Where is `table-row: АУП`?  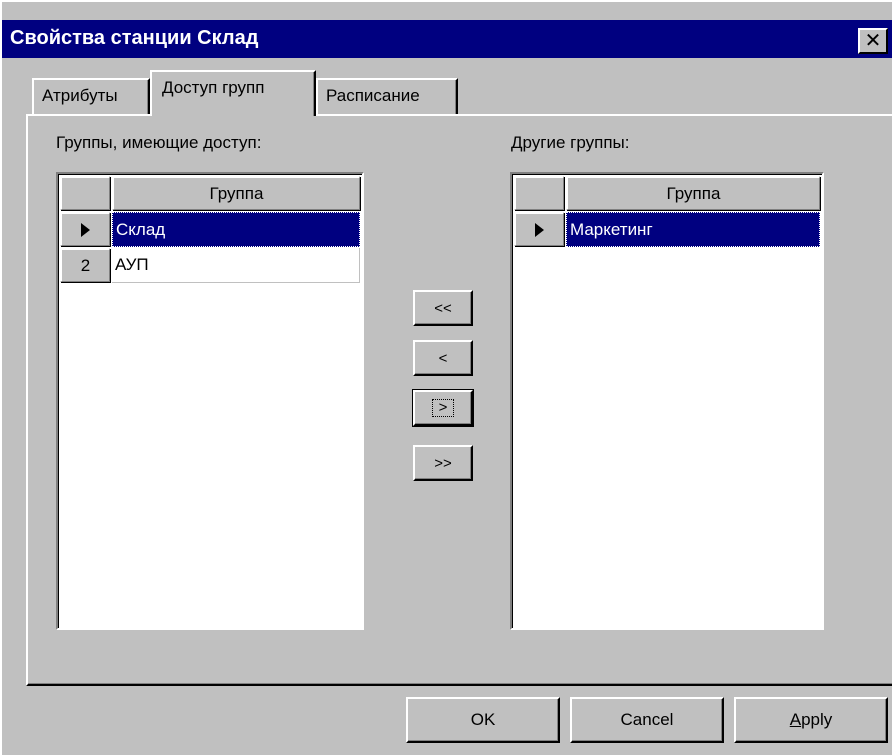
table-row: АУП is located at coordinates (236, 265).